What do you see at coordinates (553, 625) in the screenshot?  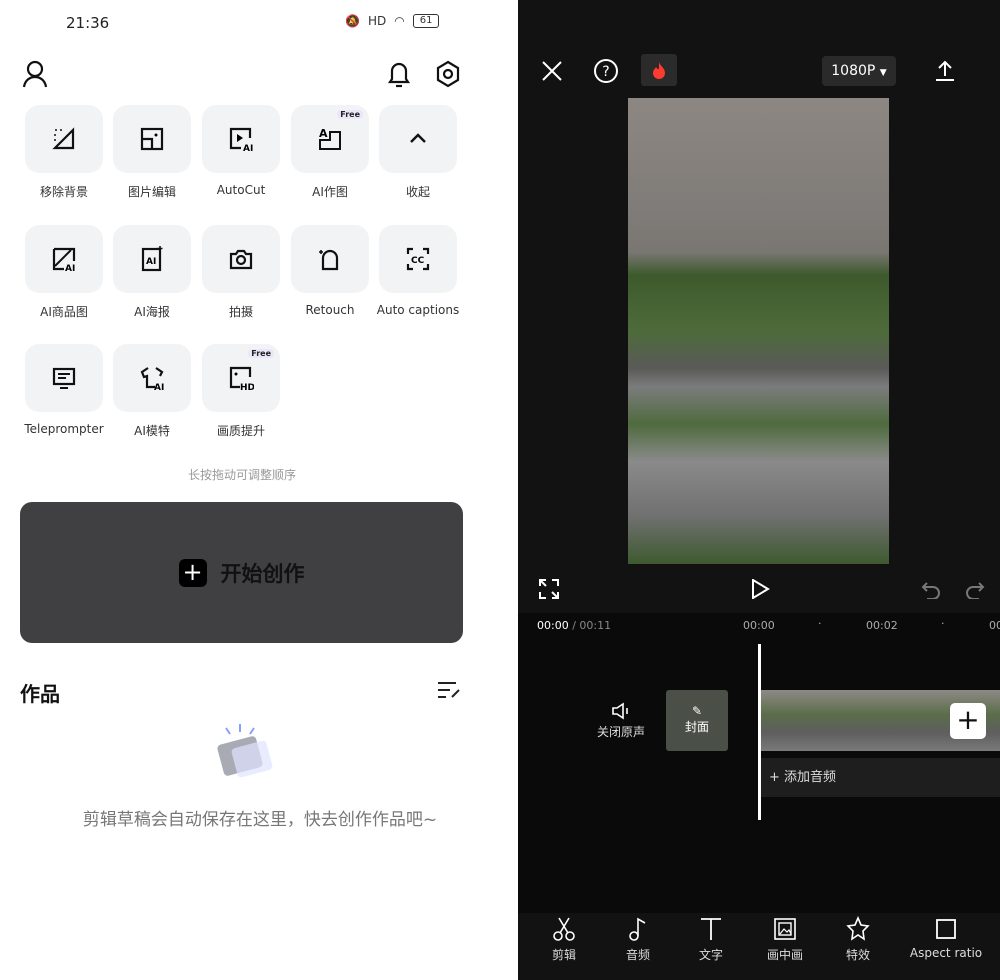 I see `current-time: 00:00` at bounding box center [553, 625].